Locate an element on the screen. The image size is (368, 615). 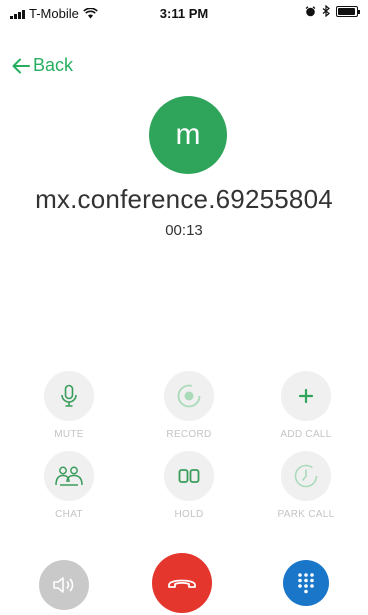
keypad-icon is located at coordinates (306, 583).